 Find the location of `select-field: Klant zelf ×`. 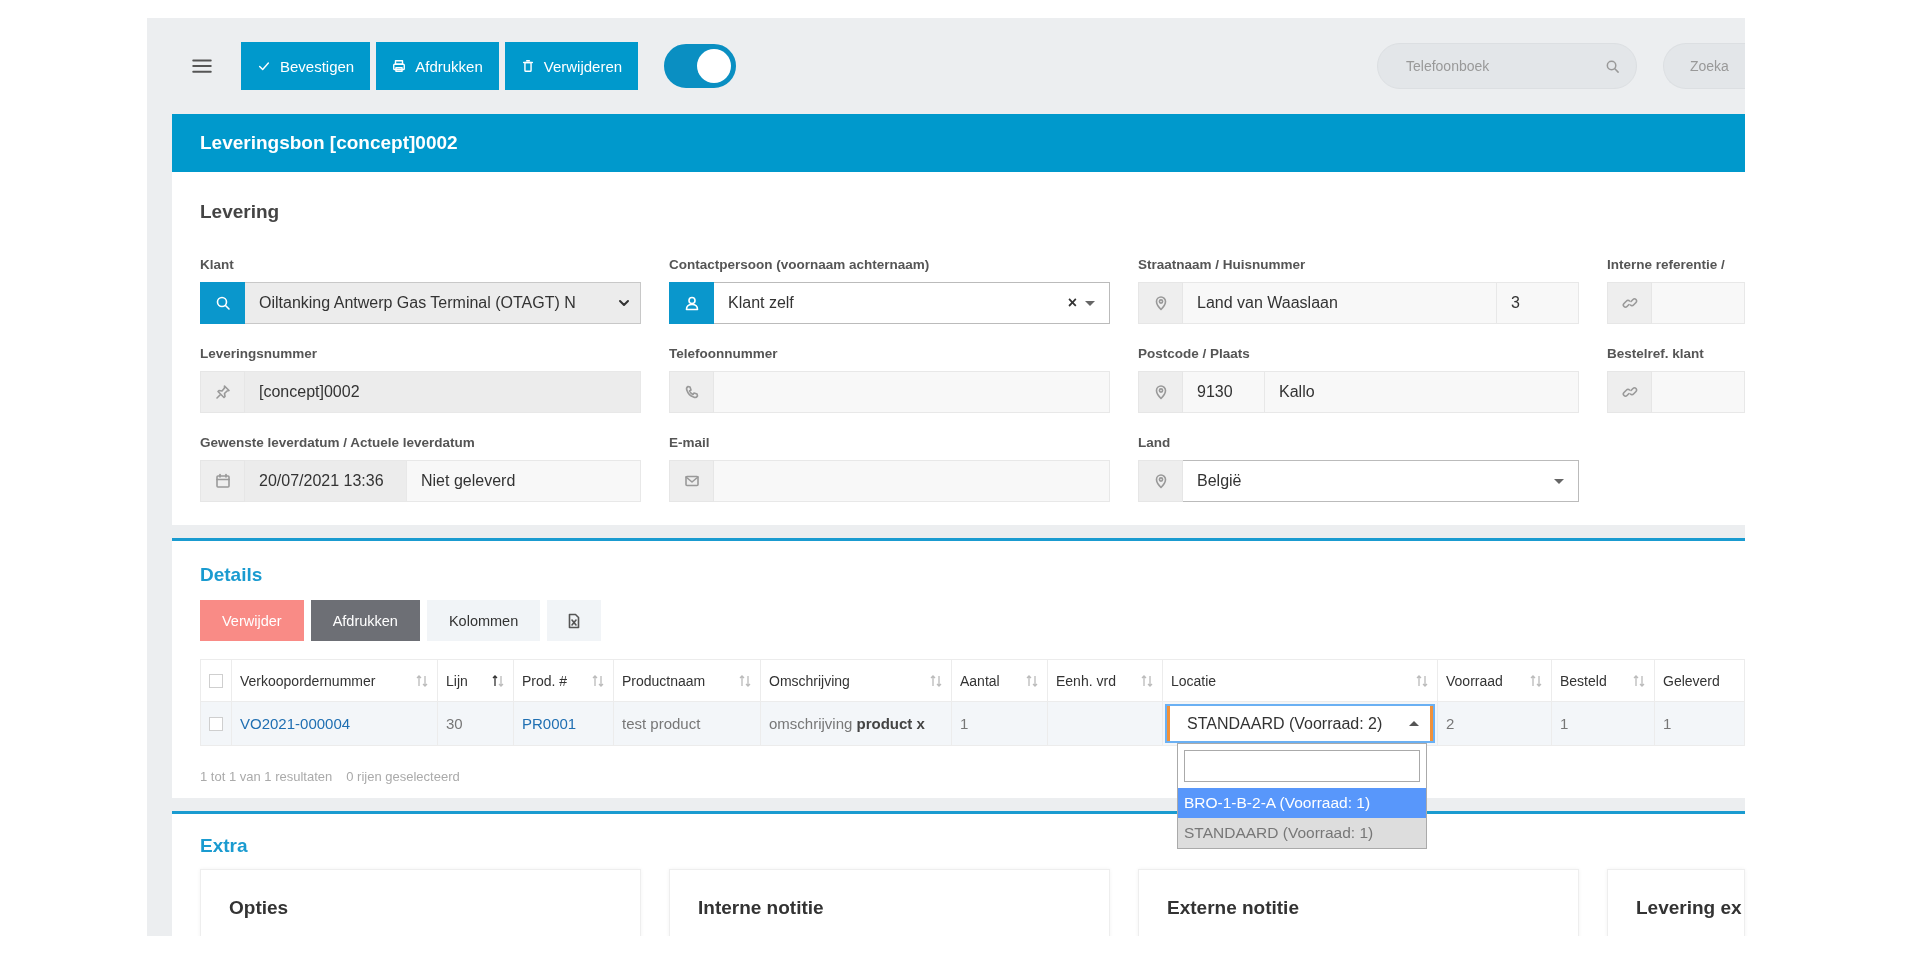

select-field: Klant zelf × is located at coordinates (912, 303).